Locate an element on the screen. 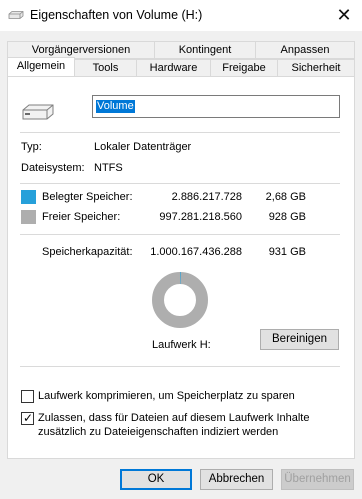  index-checkbox: ✓ is located at coordinates (27, 418).